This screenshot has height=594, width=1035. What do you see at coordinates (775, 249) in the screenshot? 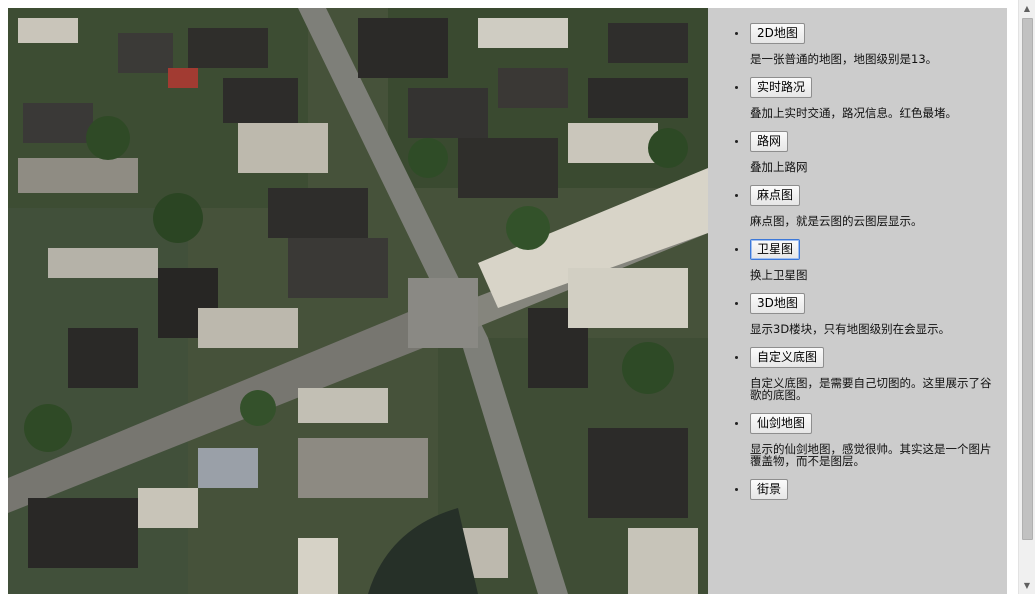
I see `satellite-button: 卫星图` at bounding box center [775, 249].